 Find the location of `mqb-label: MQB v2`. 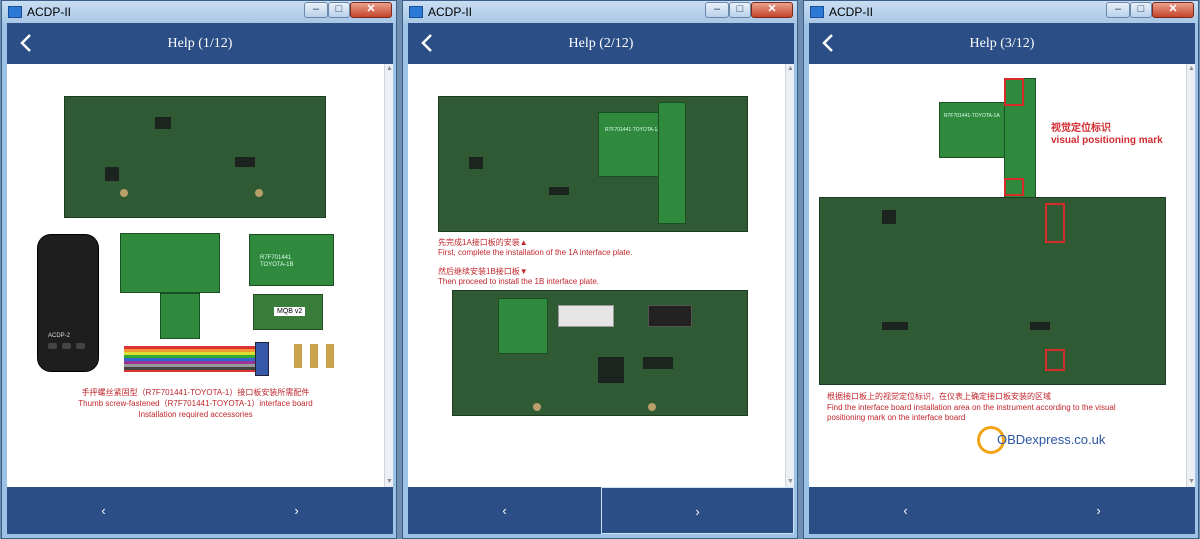

mqb-label: MQB v2 is located at coordinates (290, 311).